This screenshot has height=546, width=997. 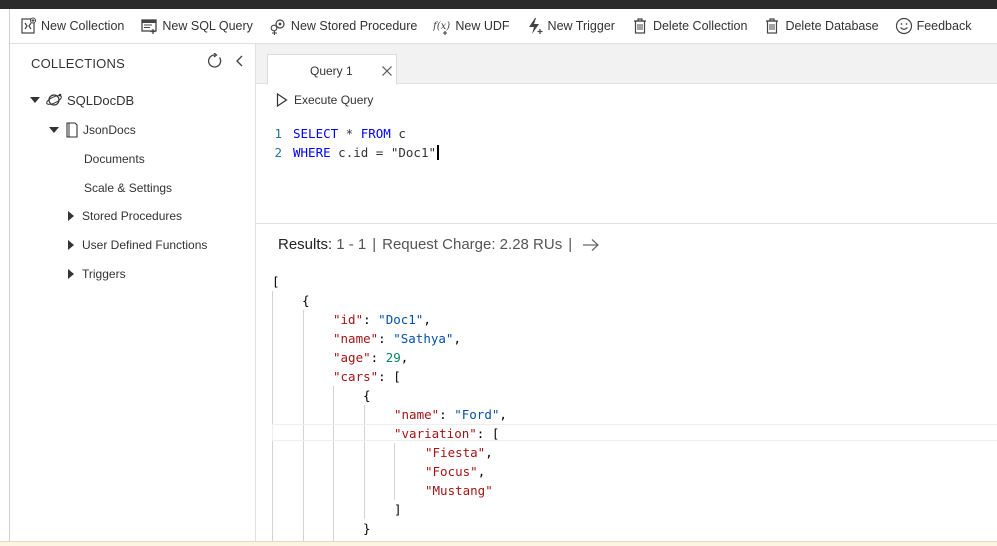 I want to click on tree-item-scale-settings: Scale & Settings, so click(x=128, y=188).